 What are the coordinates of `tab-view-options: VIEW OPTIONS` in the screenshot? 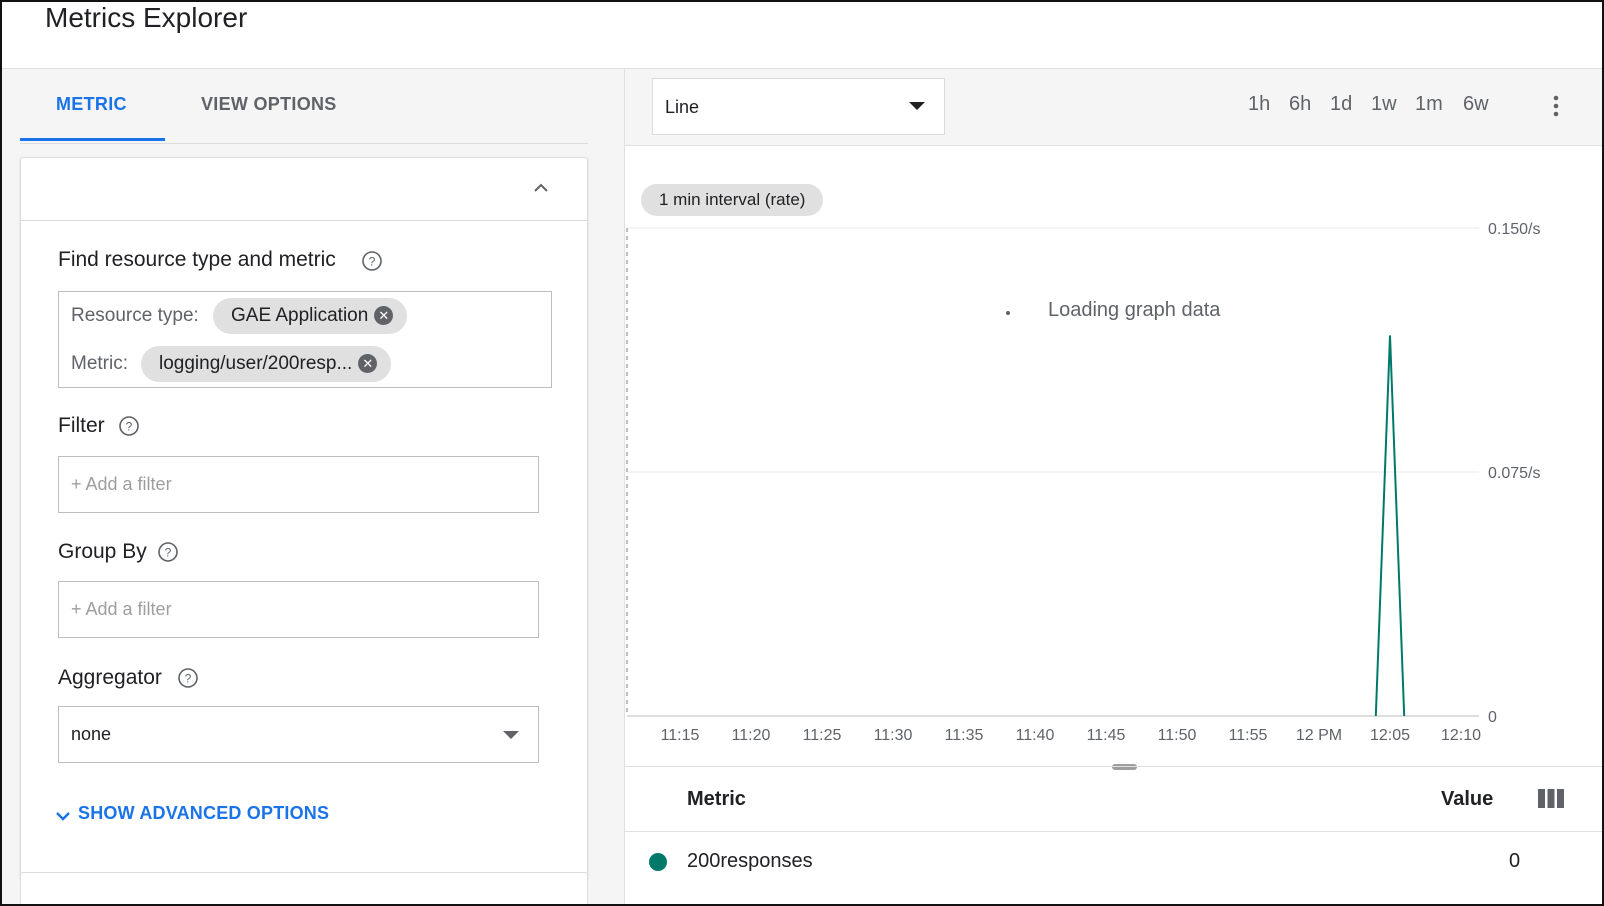 It's located at (269, 104).